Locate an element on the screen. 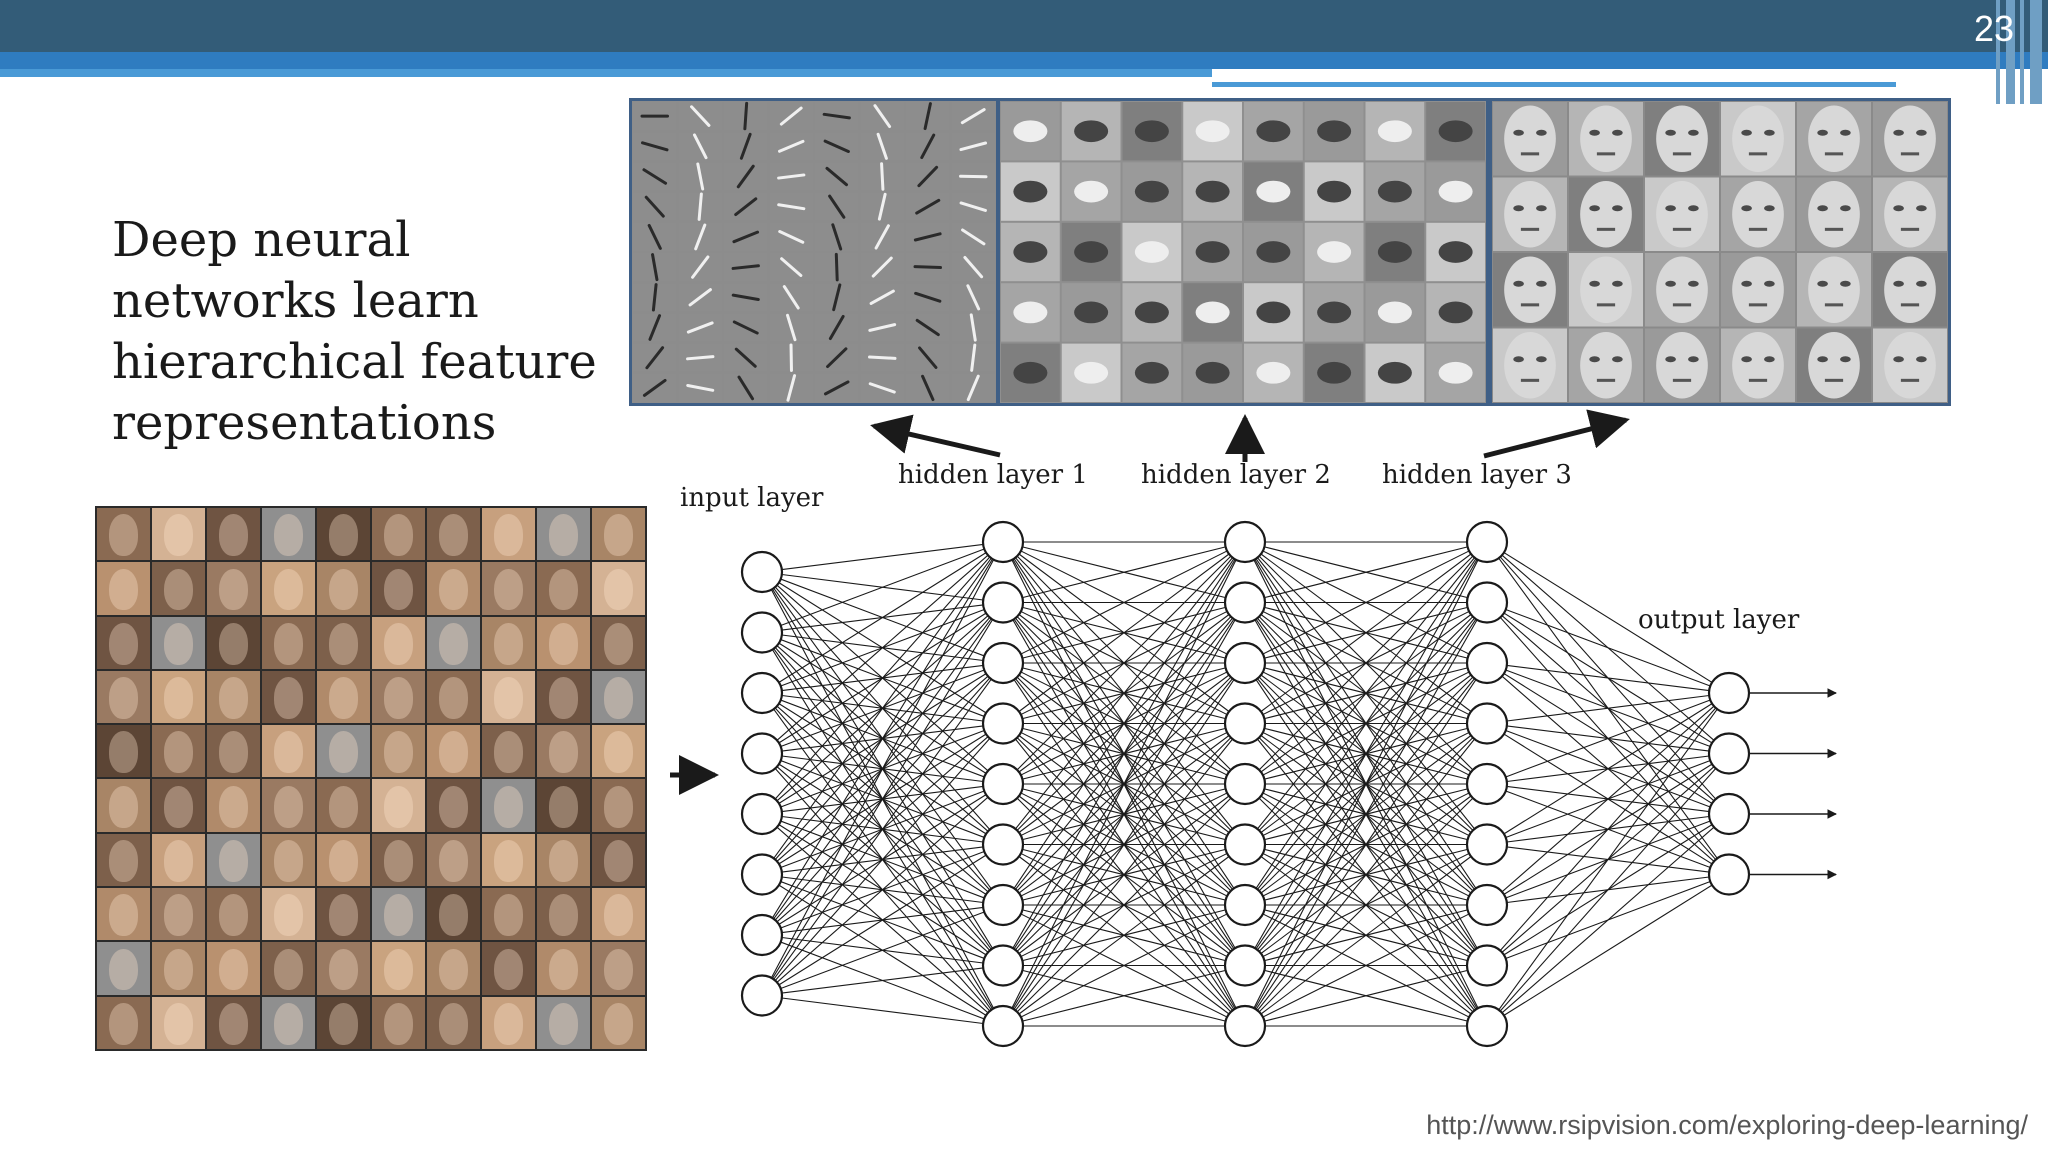  hidden-layer-2-label: hidden layer 2 is located at coordinates (1236, 475).